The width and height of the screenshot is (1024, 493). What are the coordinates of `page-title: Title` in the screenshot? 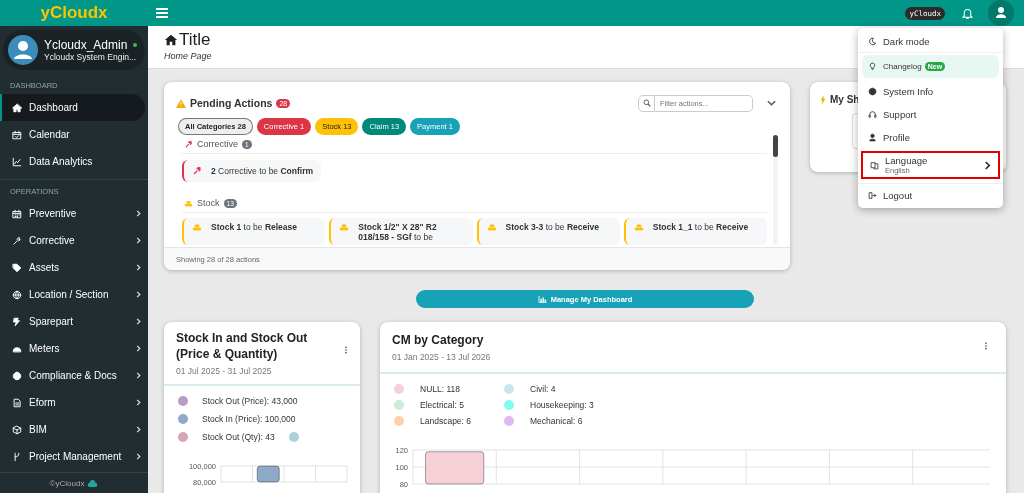 It's located at (195, 40).